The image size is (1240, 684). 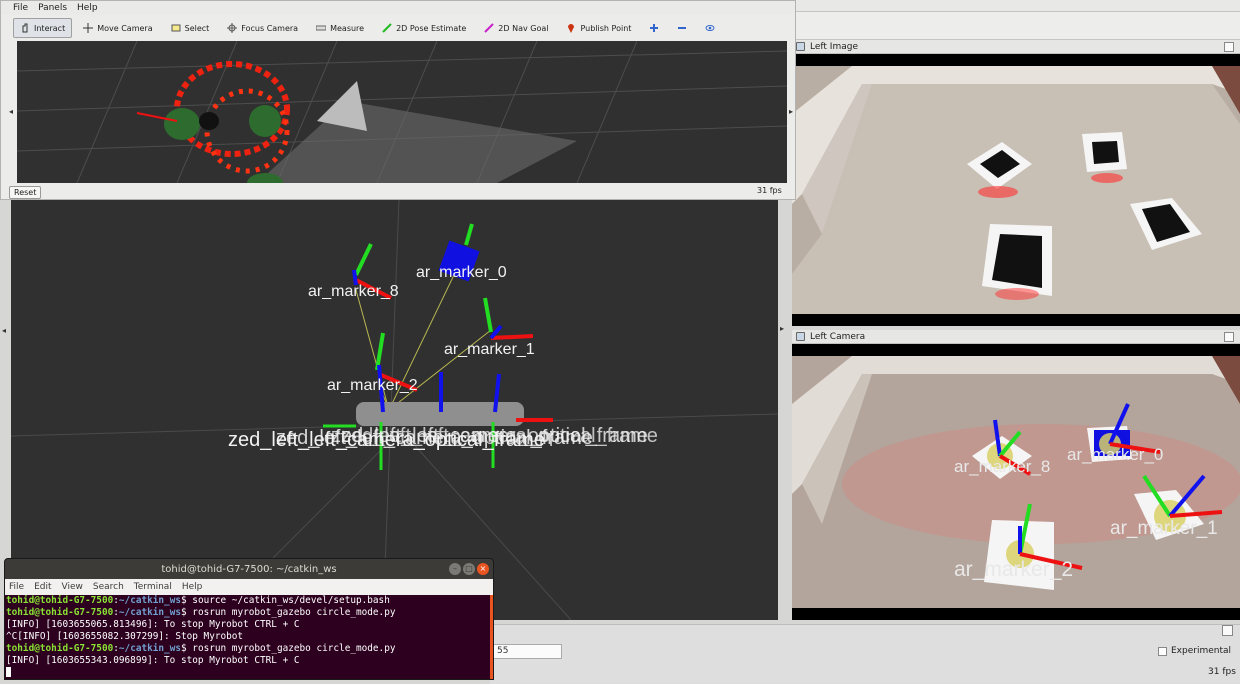 What do you see at coordinates (25, 192) in the screenshot?
I see `reset-button: Reset` at bounding box center [25, 192].